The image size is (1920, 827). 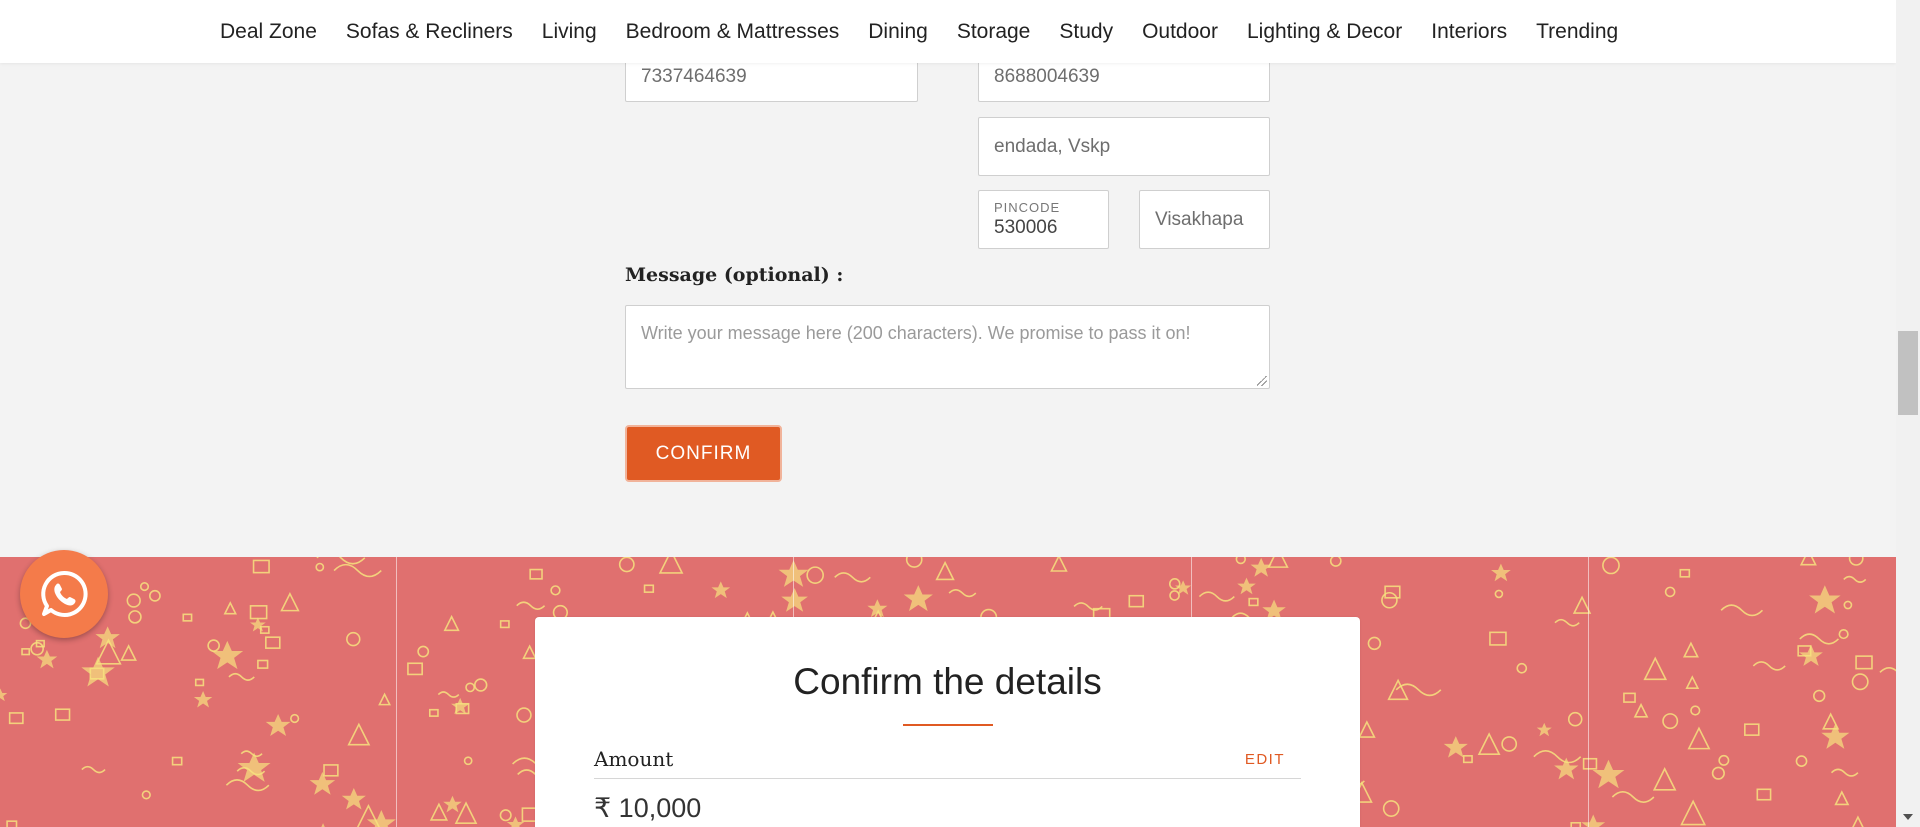 What do you see at coordinates (1908, 373) in the screenshot?
I see `scrollbar-thumb` at bounding box center [1908, 373].